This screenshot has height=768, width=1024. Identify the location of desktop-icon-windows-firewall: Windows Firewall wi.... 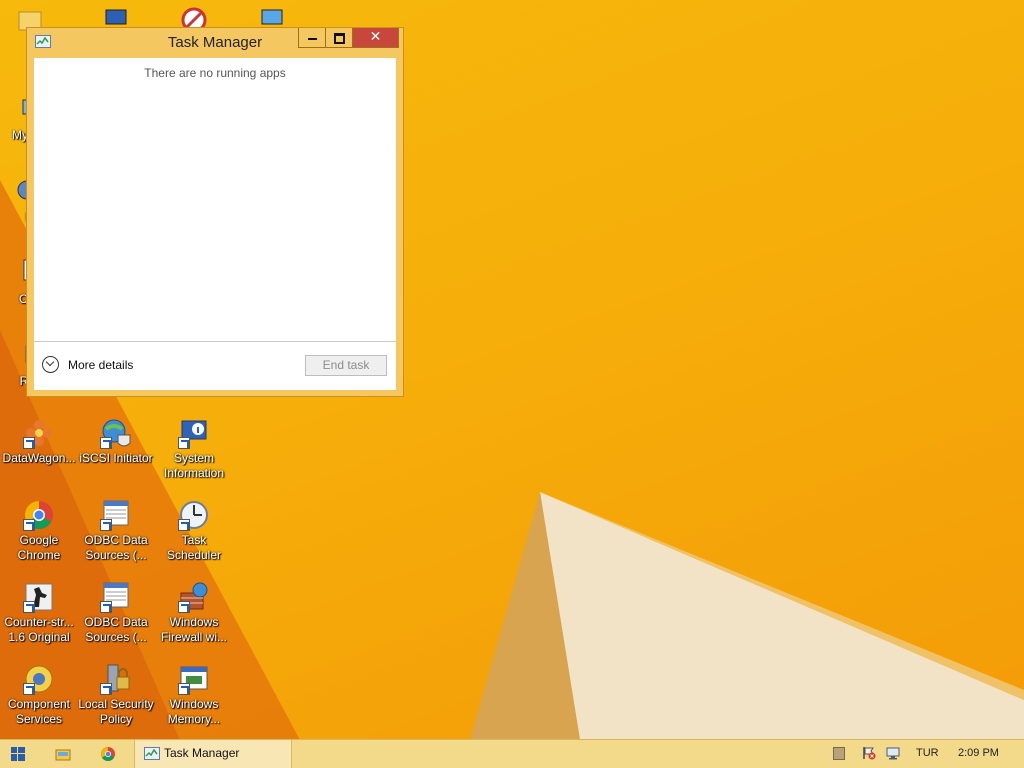
(194, 613).